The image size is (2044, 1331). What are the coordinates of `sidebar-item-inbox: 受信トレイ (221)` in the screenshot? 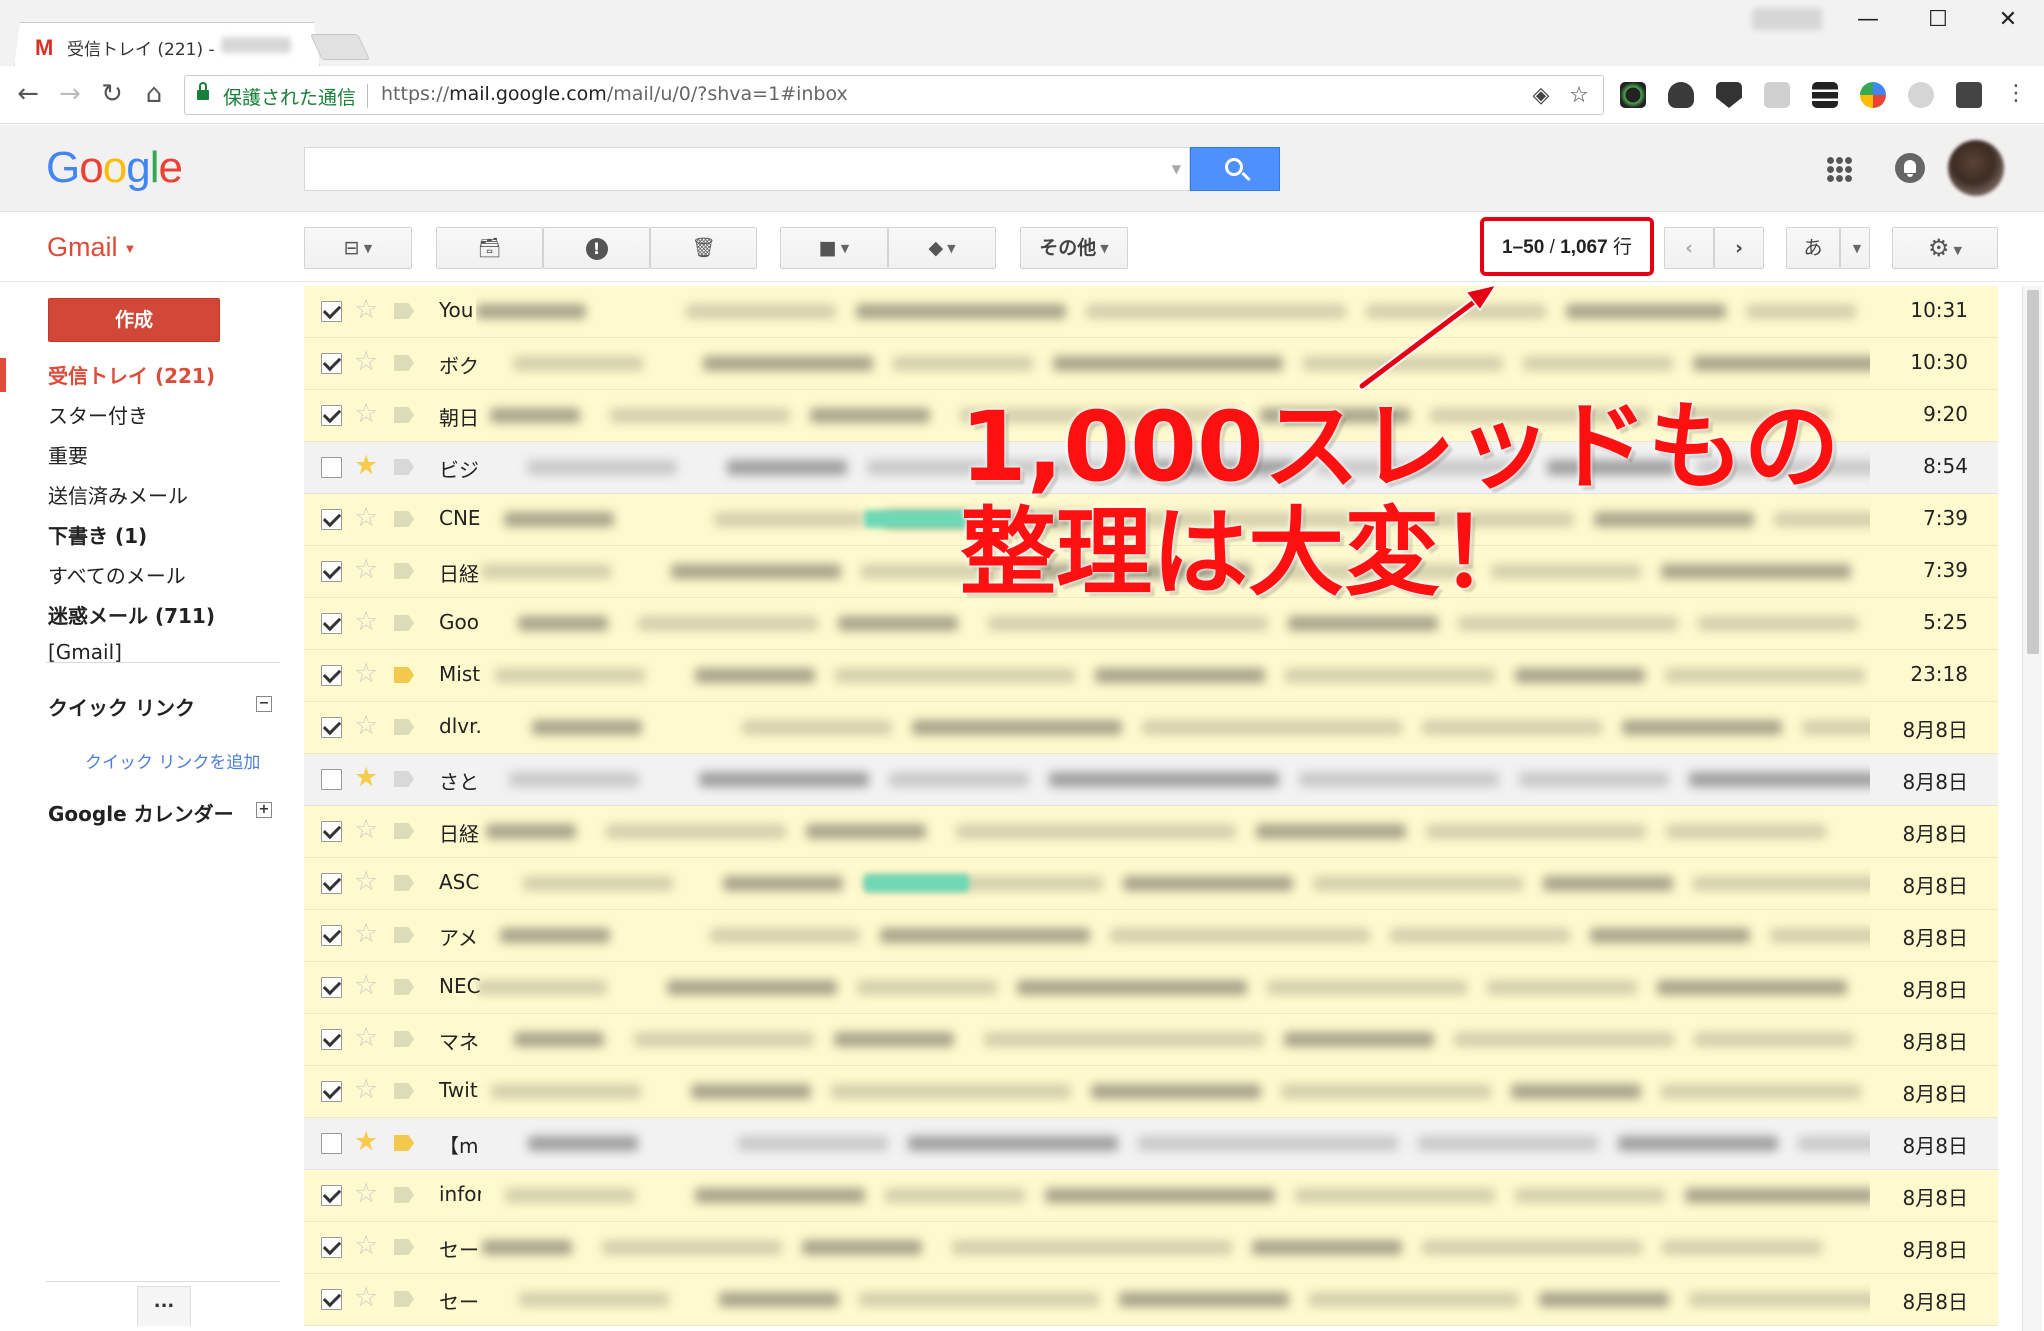 It's located at (131, 374).